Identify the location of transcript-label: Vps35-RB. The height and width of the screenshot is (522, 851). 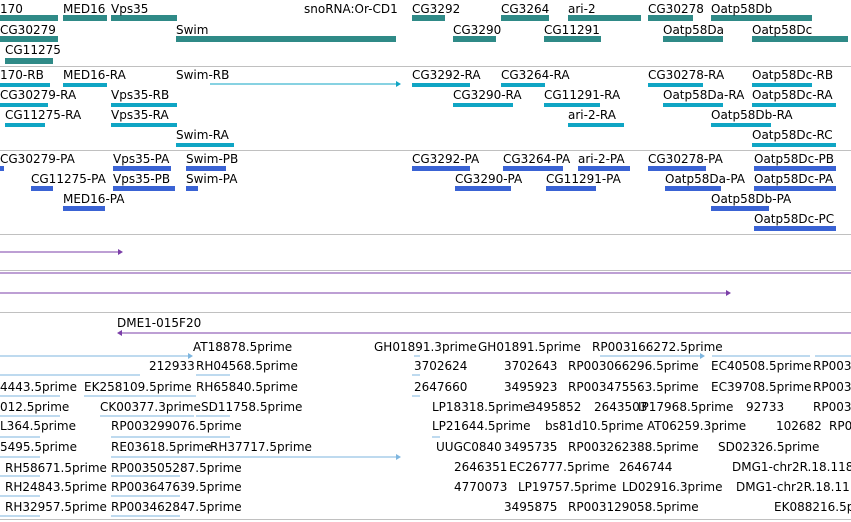
(140, 95).